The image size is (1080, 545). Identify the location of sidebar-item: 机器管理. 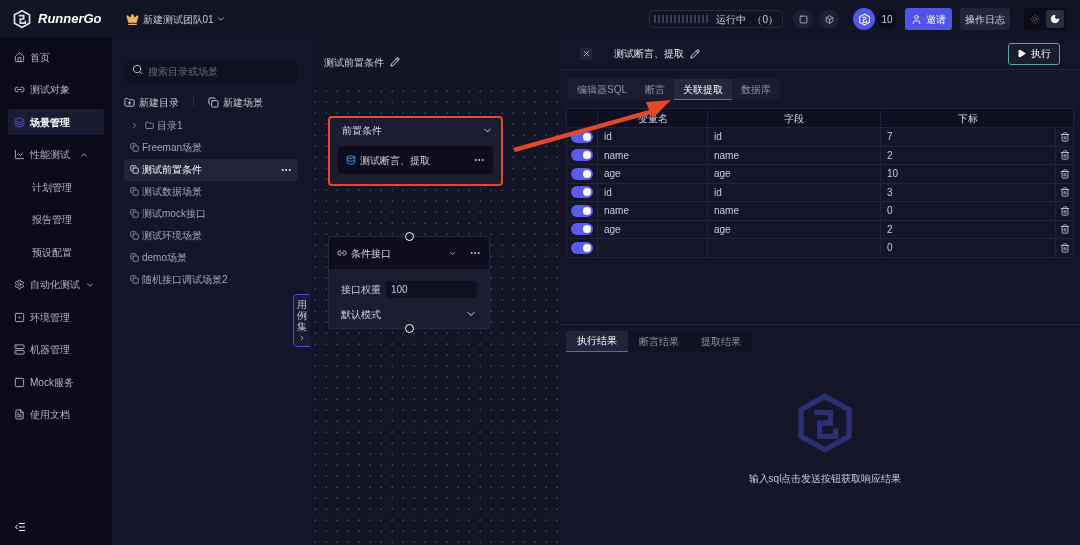
(56, 349).